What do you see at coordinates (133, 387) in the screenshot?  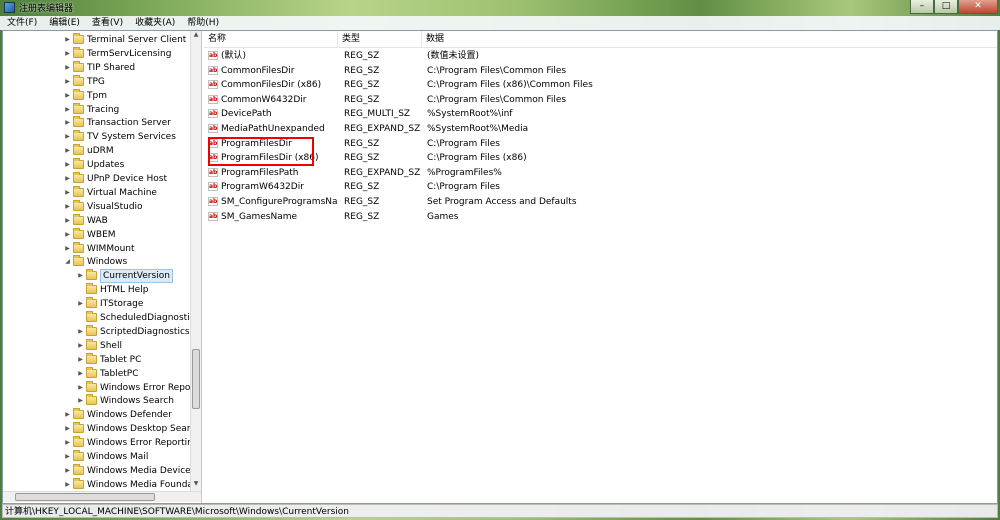 I see `tree-item: ▶ Windows Error Repor` at bounding box center [133, 387].